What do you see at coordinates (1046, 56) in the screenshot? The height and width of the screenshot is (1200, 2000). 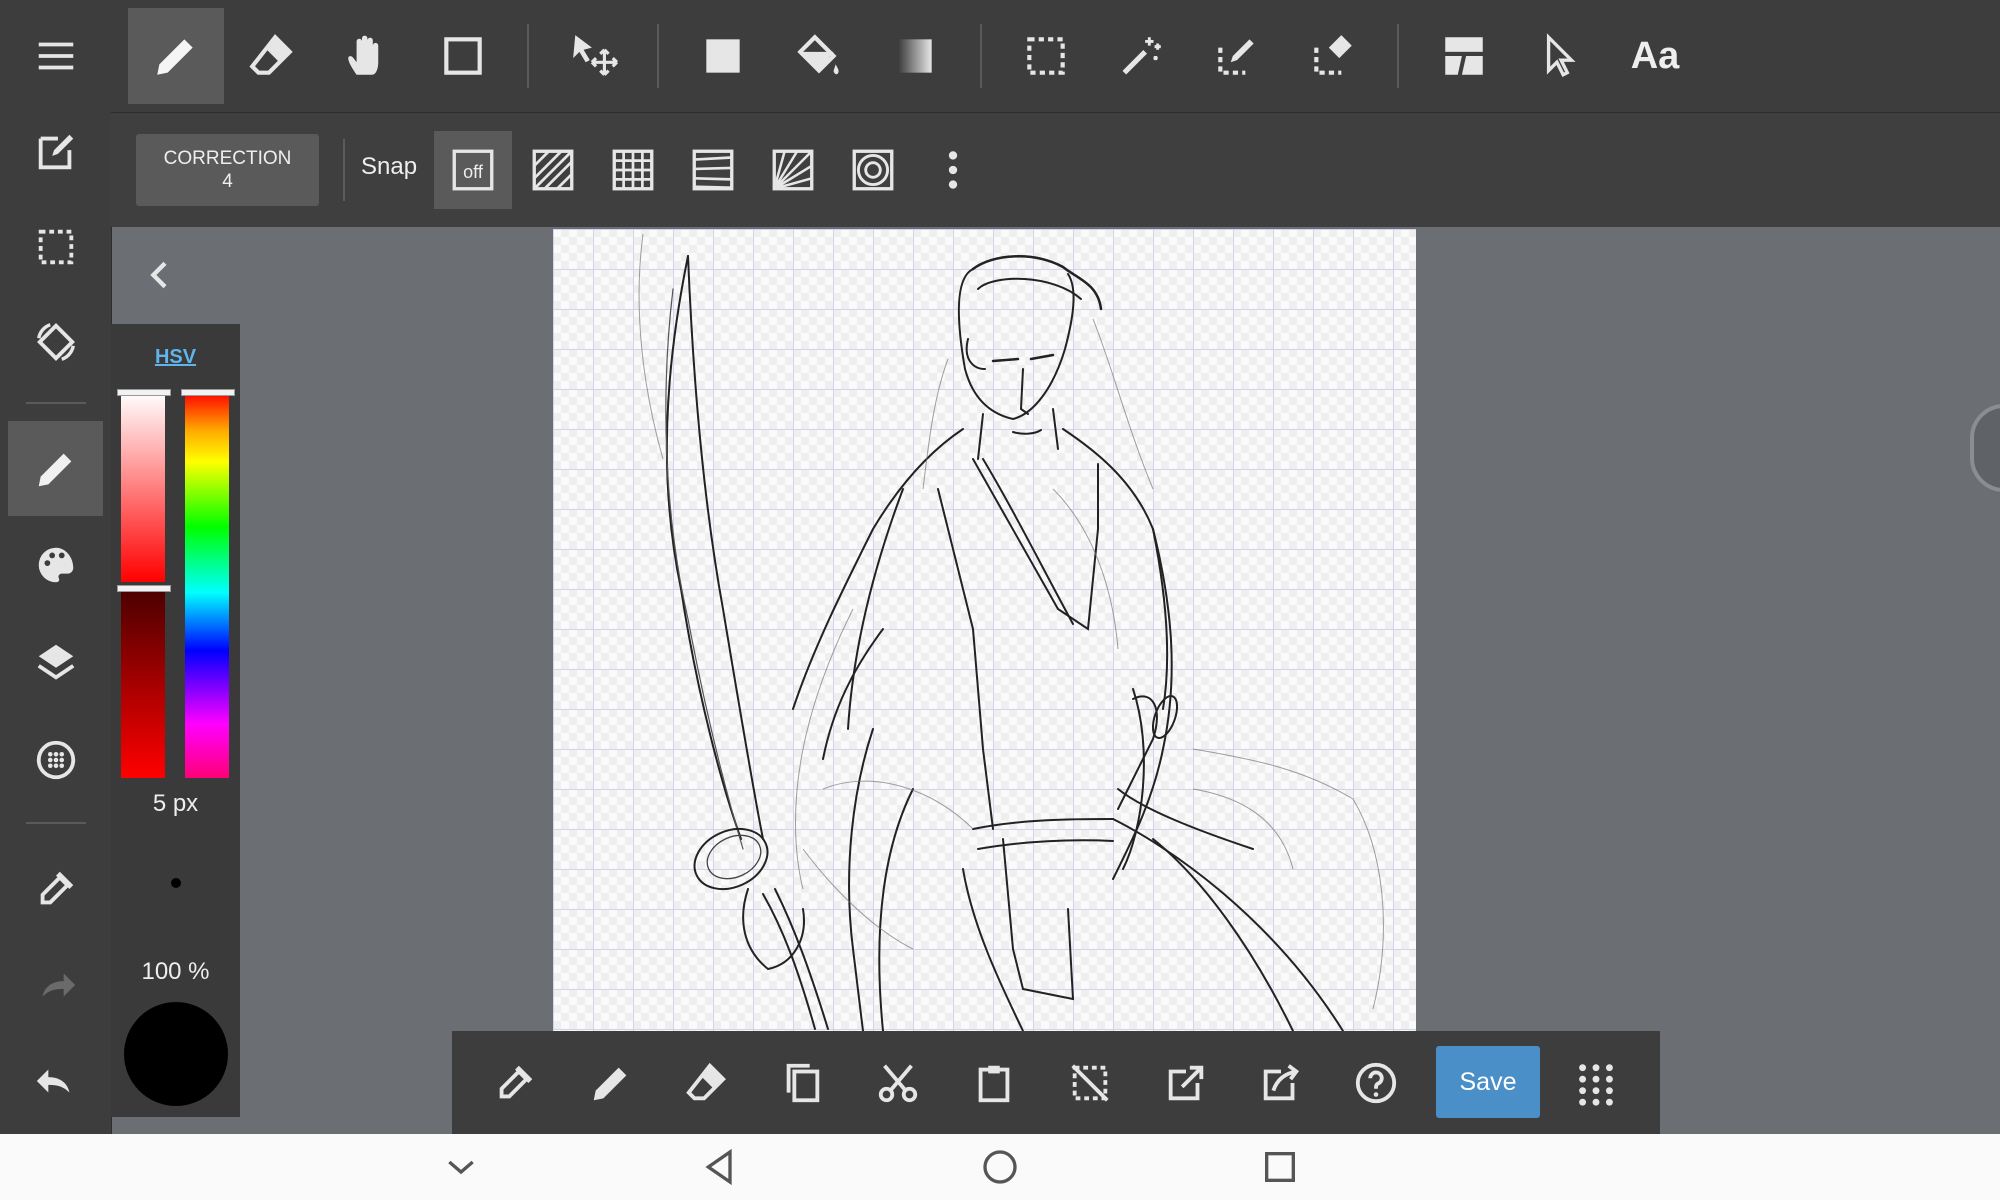 I see `select-rect-tool` at bounding box center [1046, 56].